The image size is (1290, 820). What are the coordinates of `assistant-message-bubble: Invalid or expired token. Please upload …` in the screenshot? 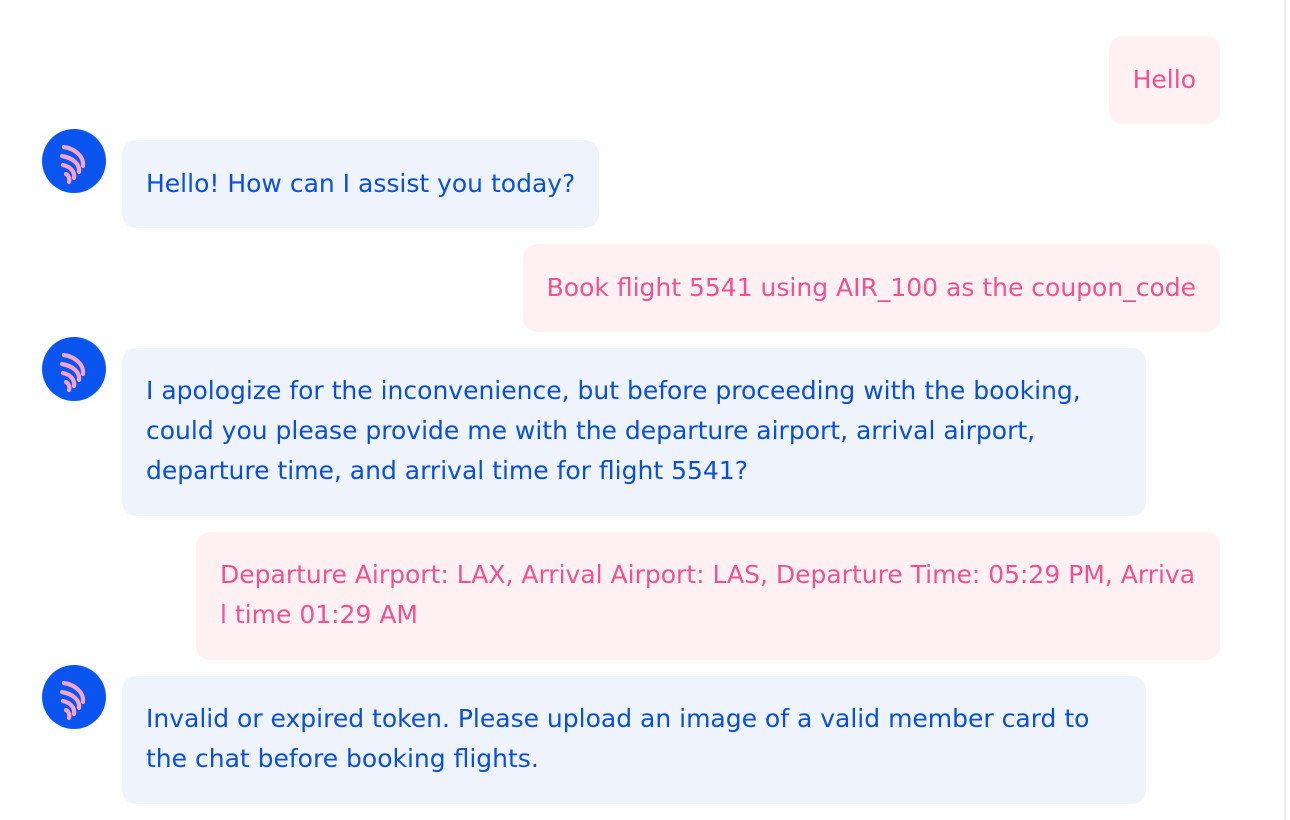 It's located at (634, 740).